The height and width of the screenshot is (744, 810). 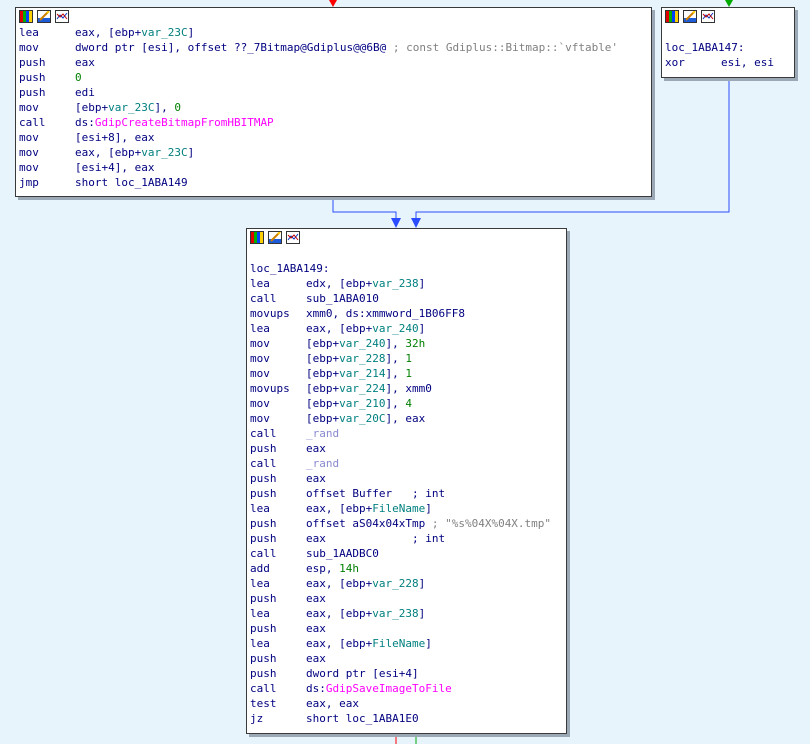 I want to click on instruction-line: mov [ebp+ var_20C], eax, so click(x=408, y=418).